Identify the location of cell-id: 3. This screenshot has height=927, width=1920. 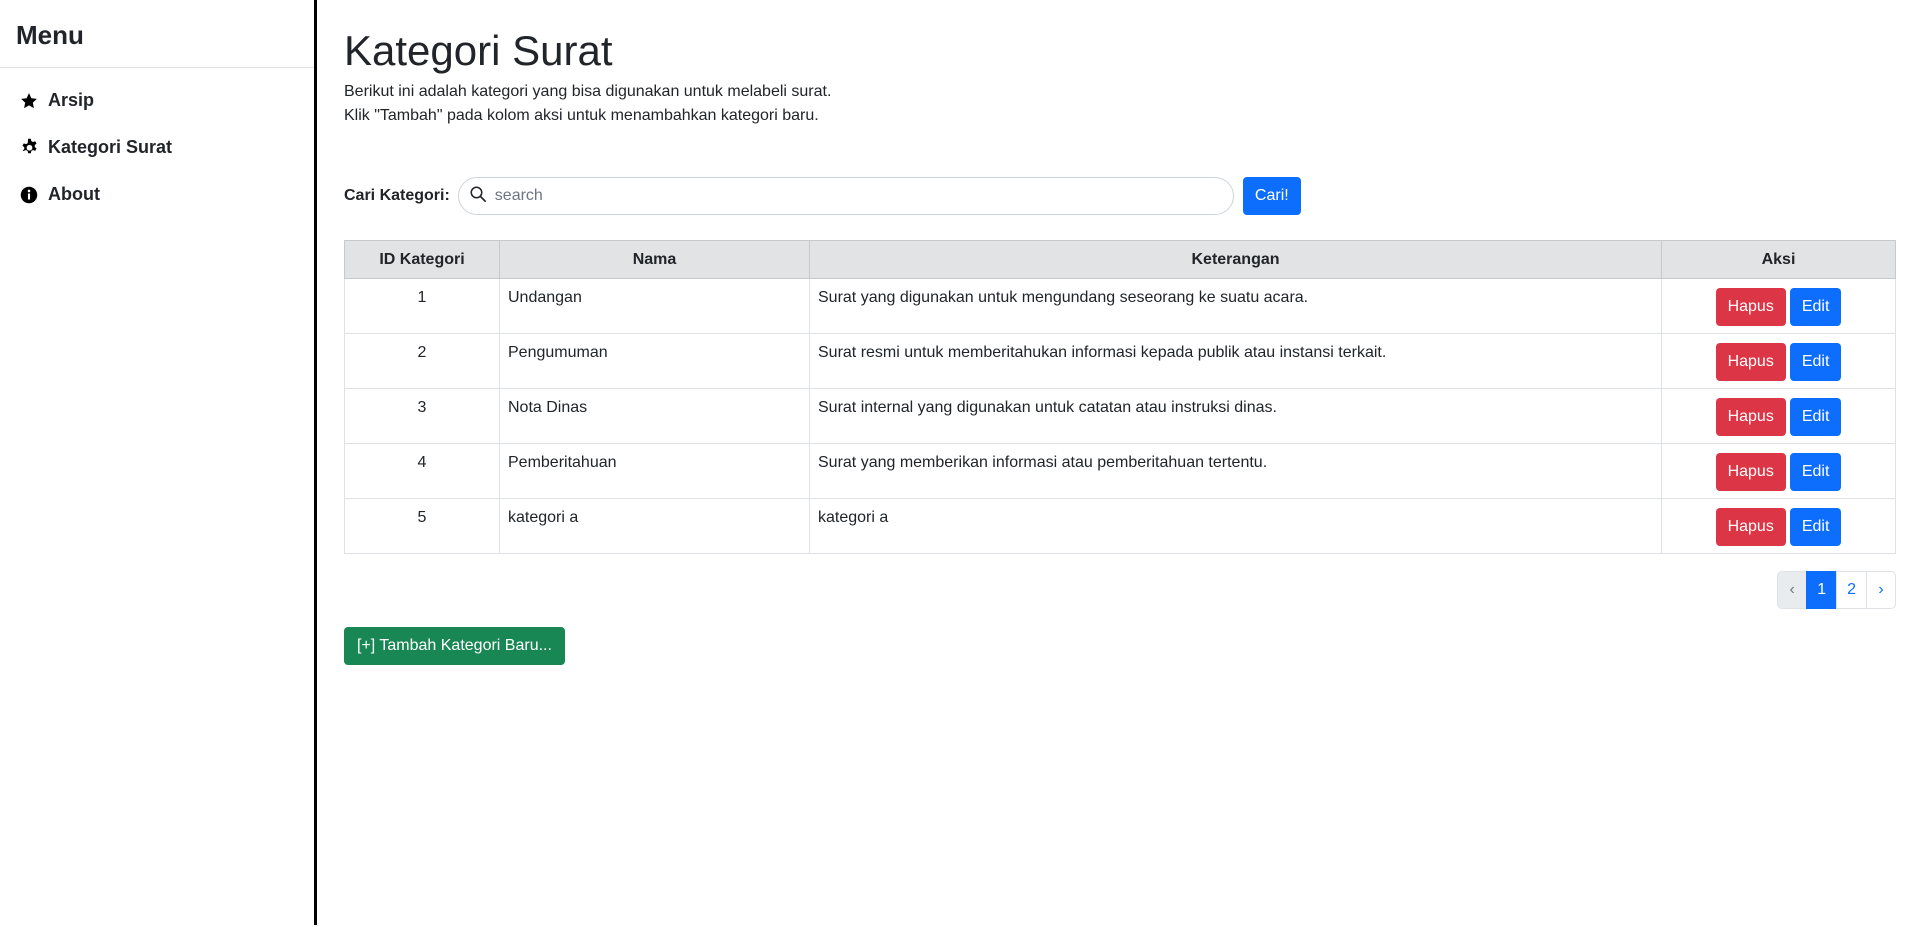
(422, 416).